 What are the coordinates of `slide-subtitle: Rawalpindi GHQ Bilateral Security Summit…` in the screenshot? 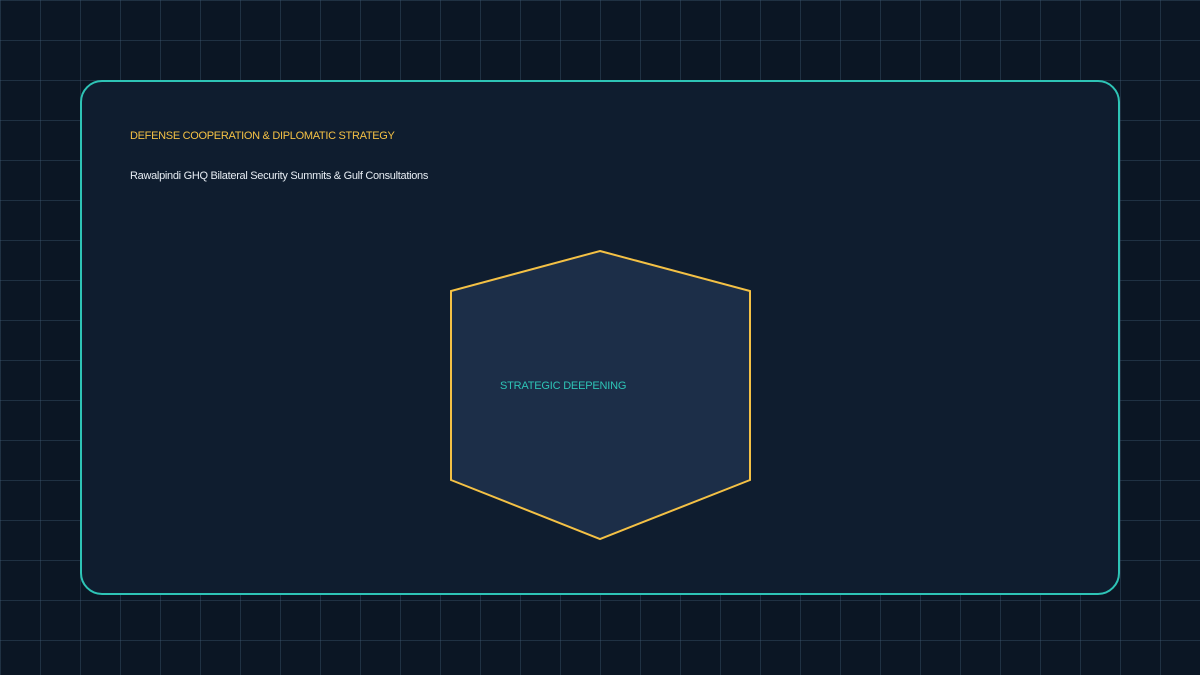 It's located at (279, 176).